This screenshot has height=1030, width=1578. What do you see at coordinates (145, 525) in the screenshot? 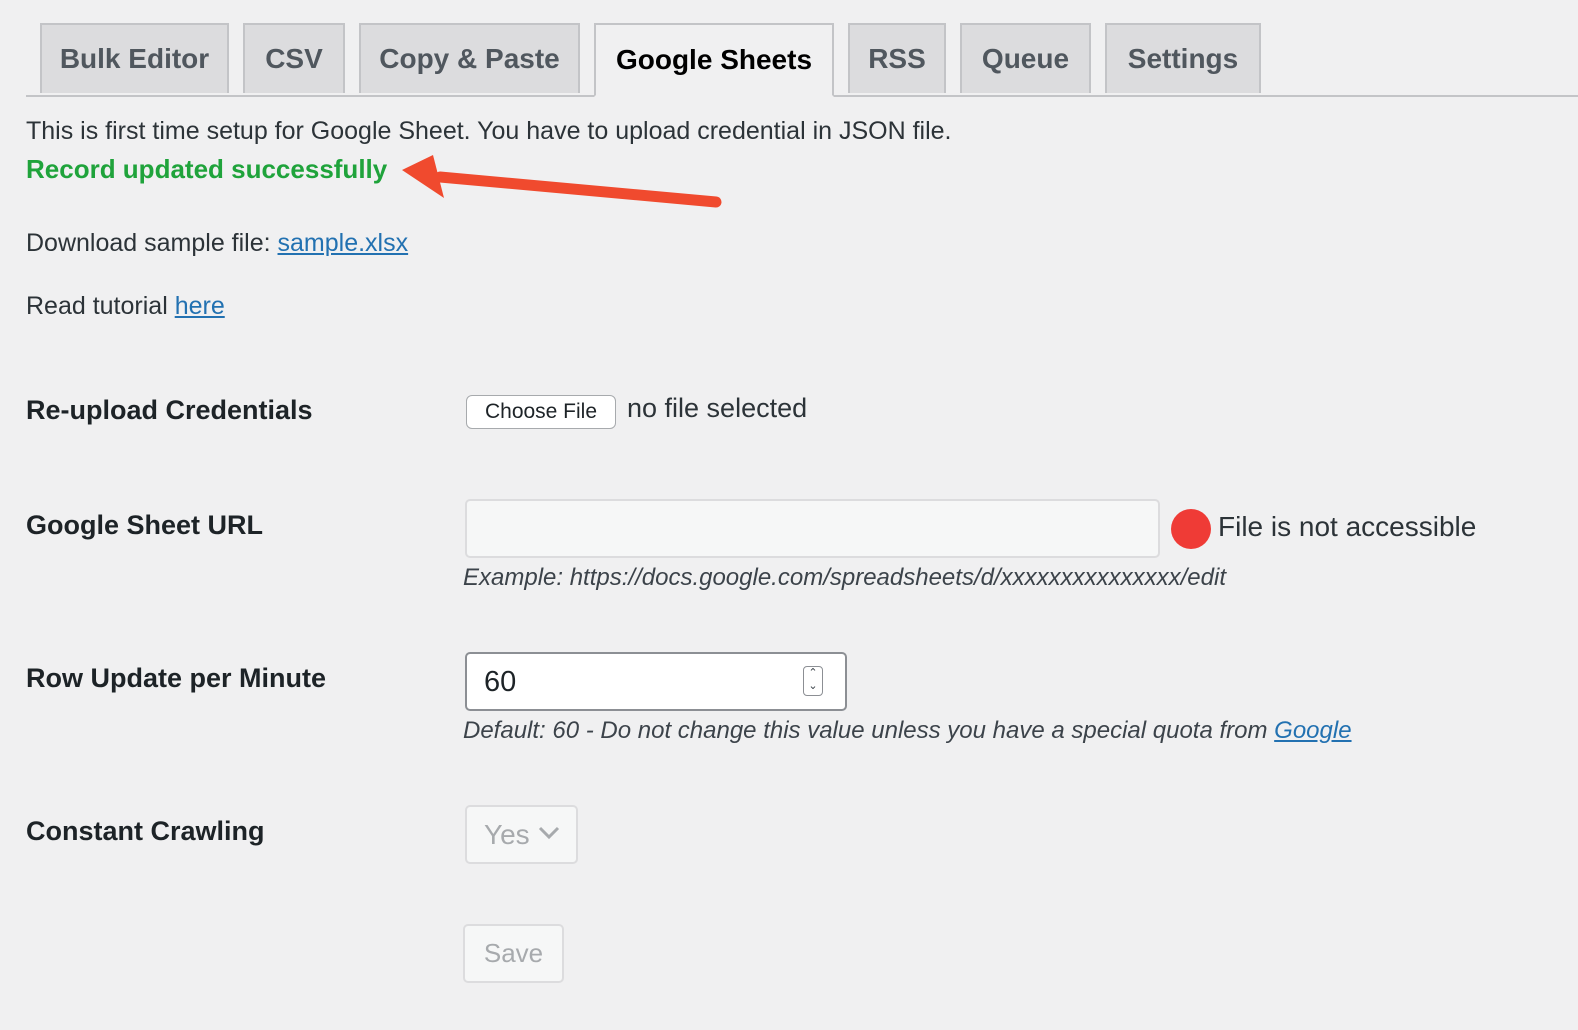
I see `sheet-url-label: Google Sheet URL` at bounding box center [145, 525].